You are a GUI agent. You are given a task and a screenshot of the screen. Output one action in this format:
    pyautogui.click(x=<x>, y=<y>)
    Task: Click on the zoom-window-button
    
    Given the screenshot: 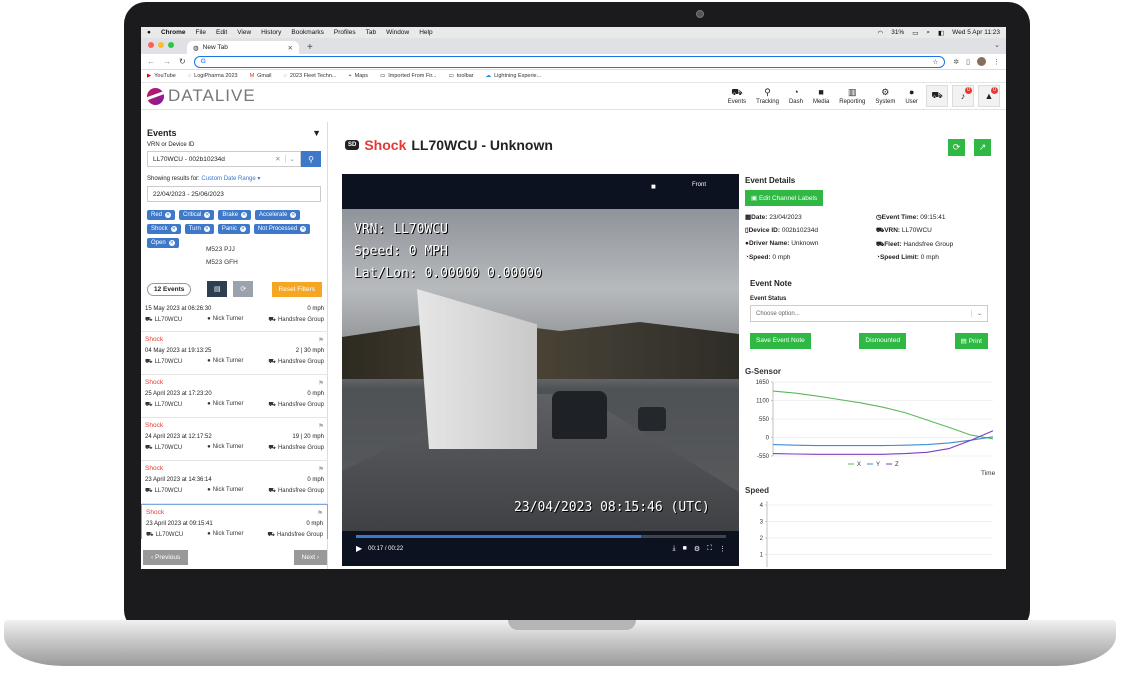 What is the action you would take?
    pyautogui.click(x=171, y=45)
    